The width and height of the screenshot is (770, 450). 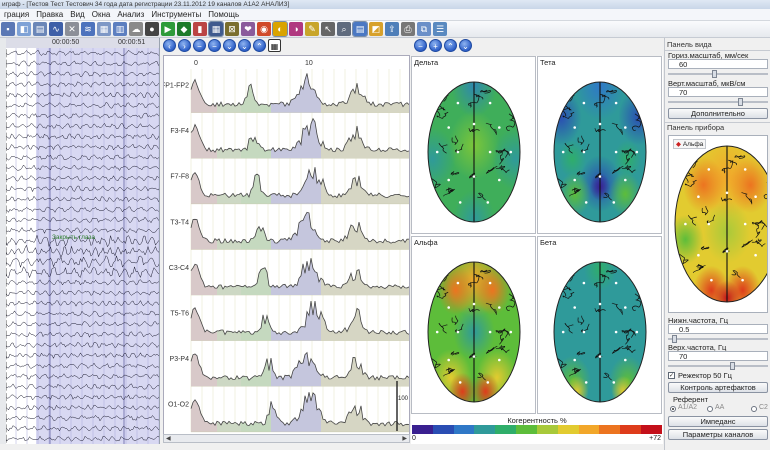 What do you see at coordinates (408, 29) in the screenshot?
I see `printer-icon: ⎙` at bounding box center [408, 29].